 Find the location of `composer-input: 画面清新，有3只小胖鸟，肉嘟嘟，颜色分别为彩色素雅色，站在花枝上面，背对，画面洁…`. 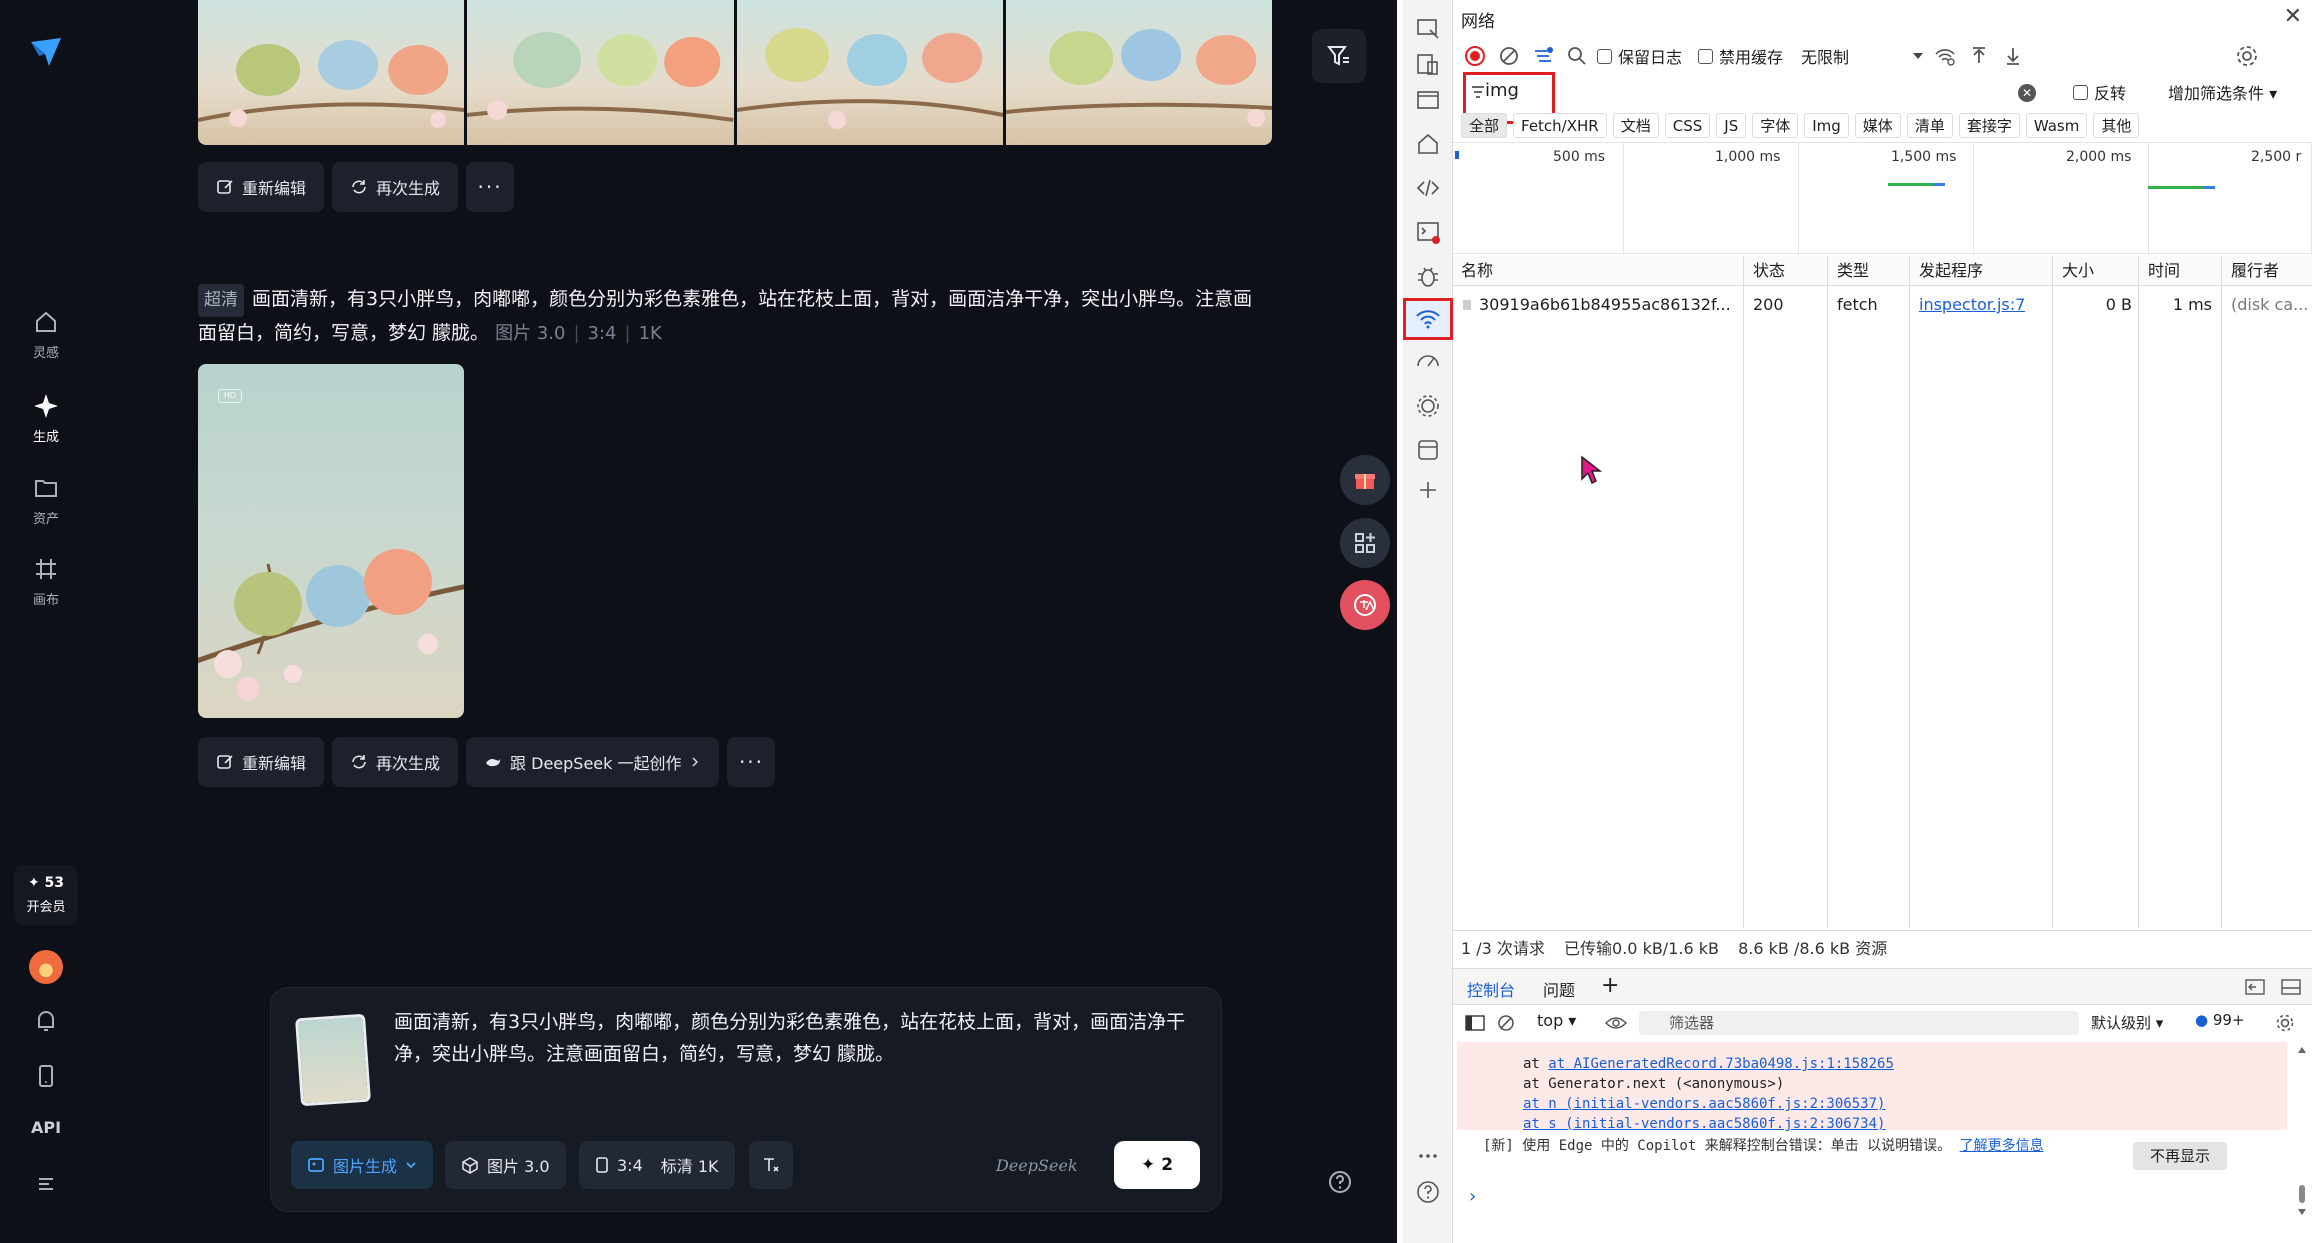

composer-input: 画面清新，有3只小胖鸟，肉嘟嘟，颜色分别为彩色素雅色，站在花枝上面，背对，画面洁… is located at coordinates (794, 1038).